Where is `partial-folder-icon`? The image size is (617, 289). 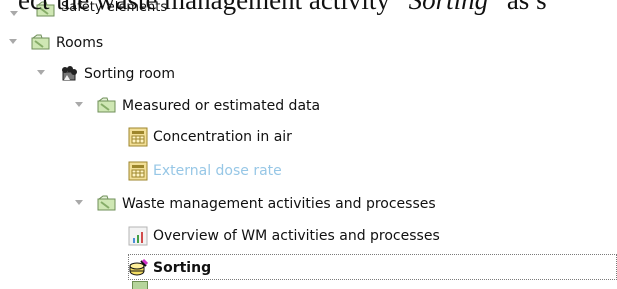 partial-folder-icon is located at coordinates (140, 285).